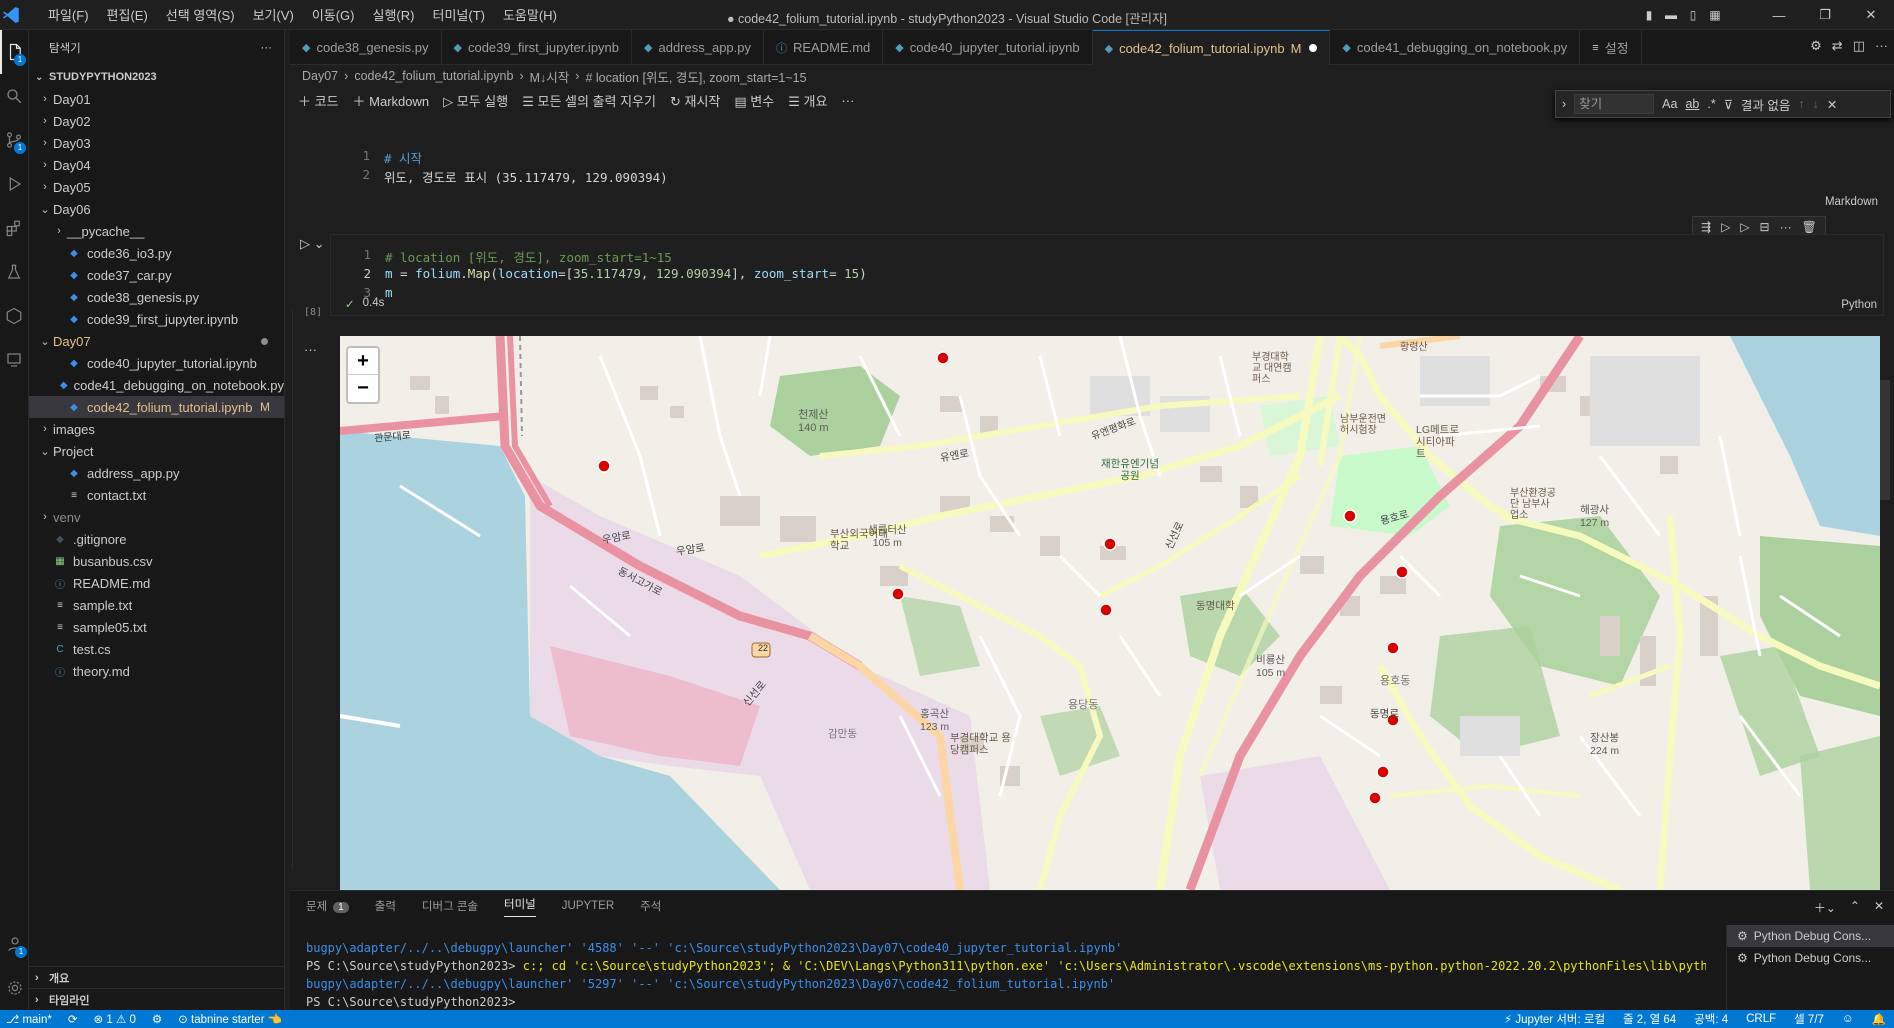  I want to click on folder-item: › Day01, so click(156, 99).